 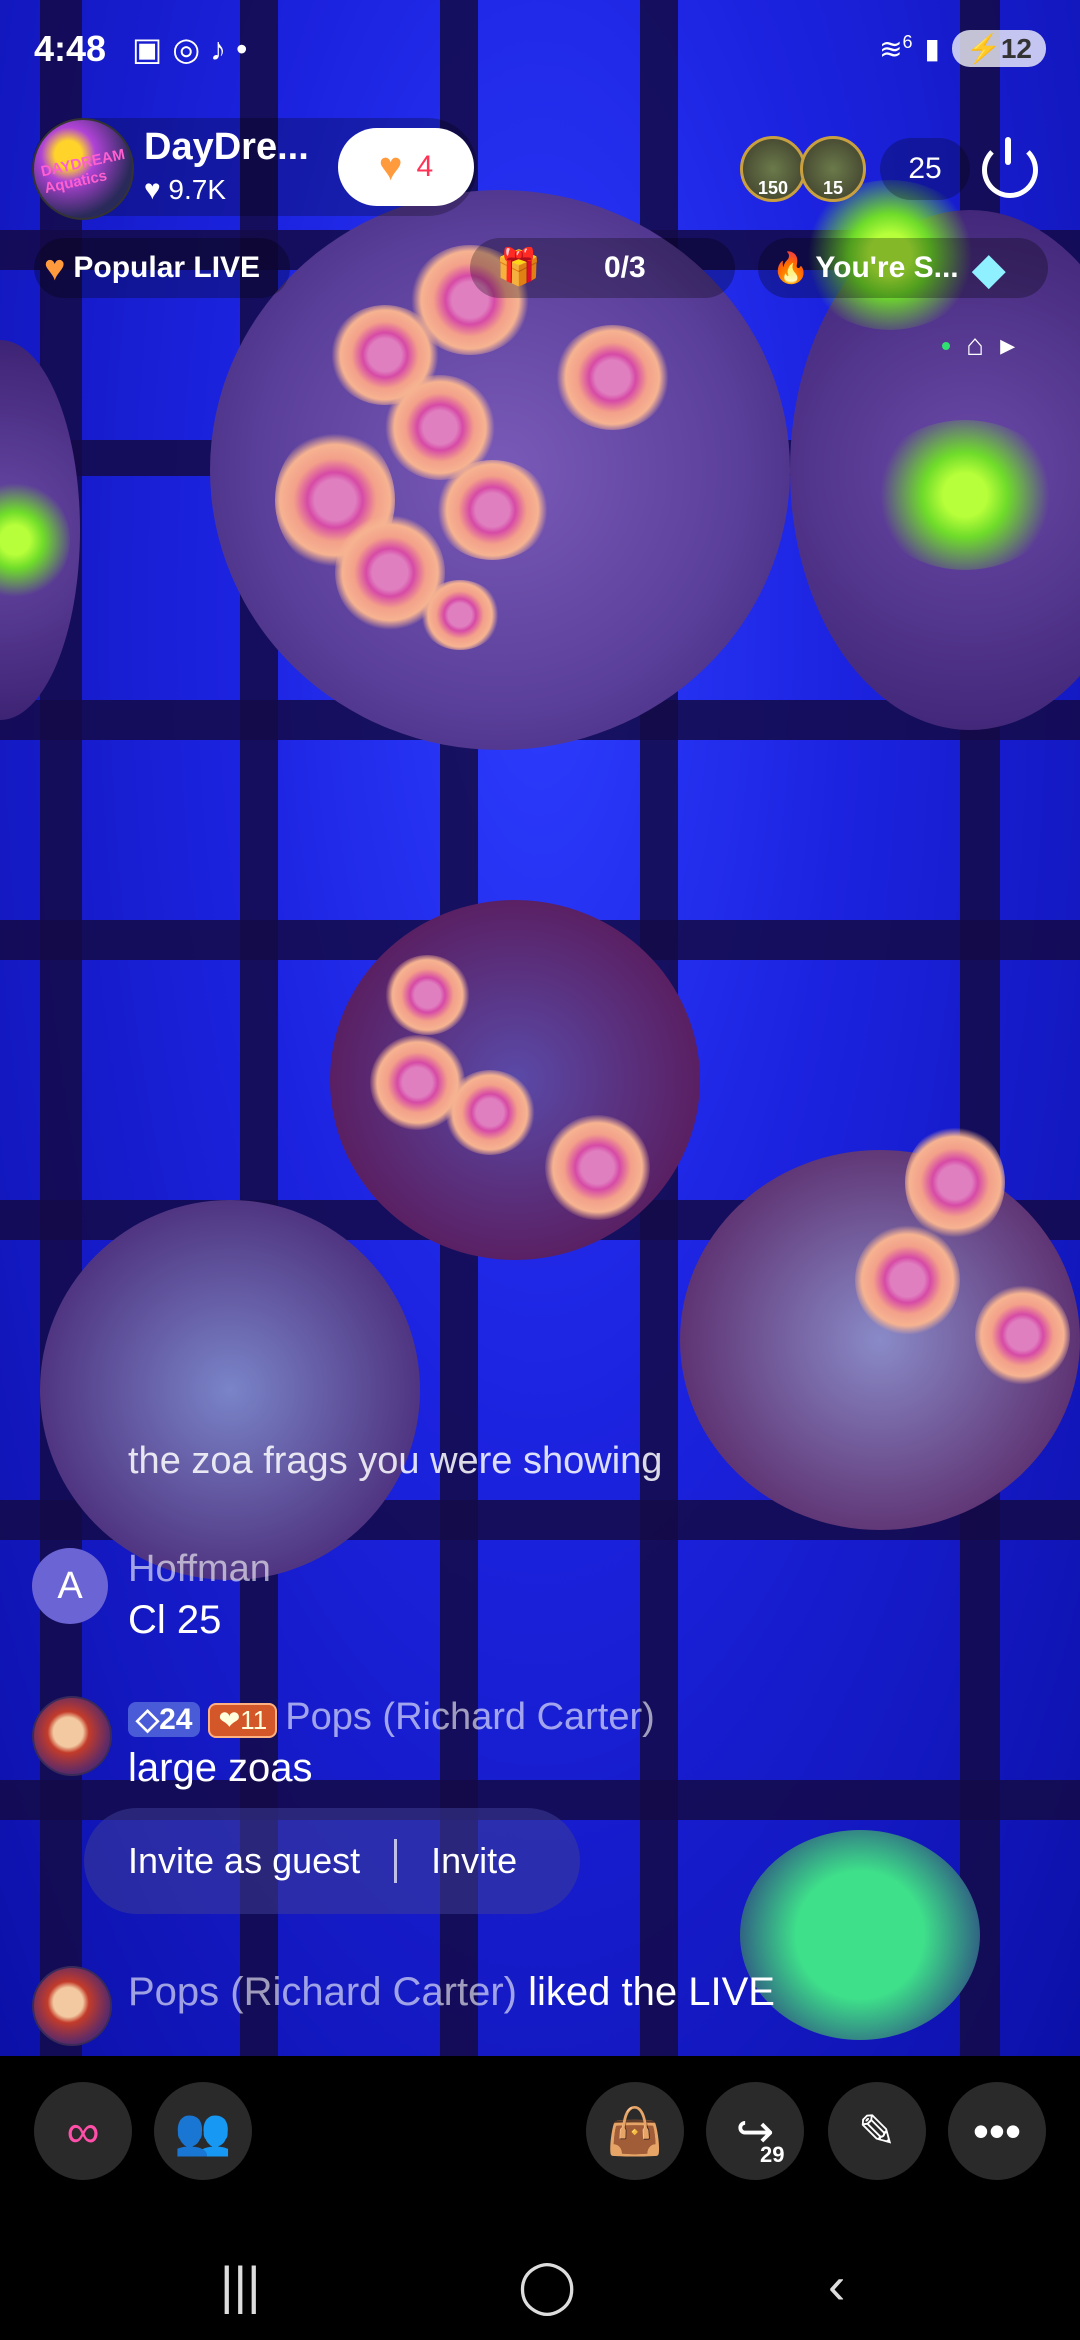 I want to click on wifi-icon: ≋6, so click(x=896, y=48).